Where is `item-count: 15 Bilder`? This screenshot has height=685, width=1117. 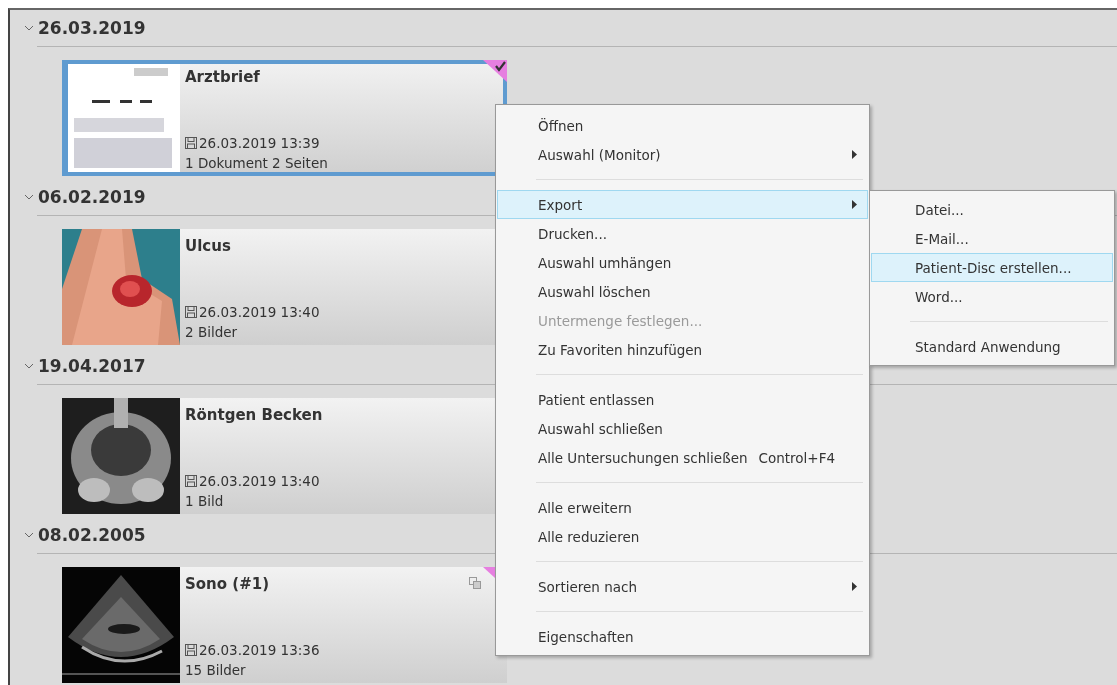 item-count: 15 Bilder is located at coordinates (216, 670).